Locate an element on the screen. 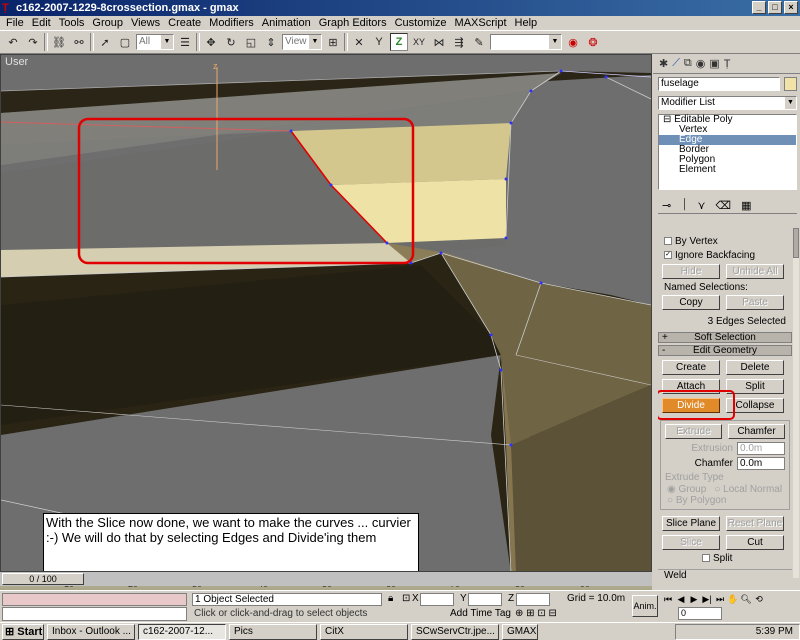  paste-button: Paste is located at coordinates (755, 302).